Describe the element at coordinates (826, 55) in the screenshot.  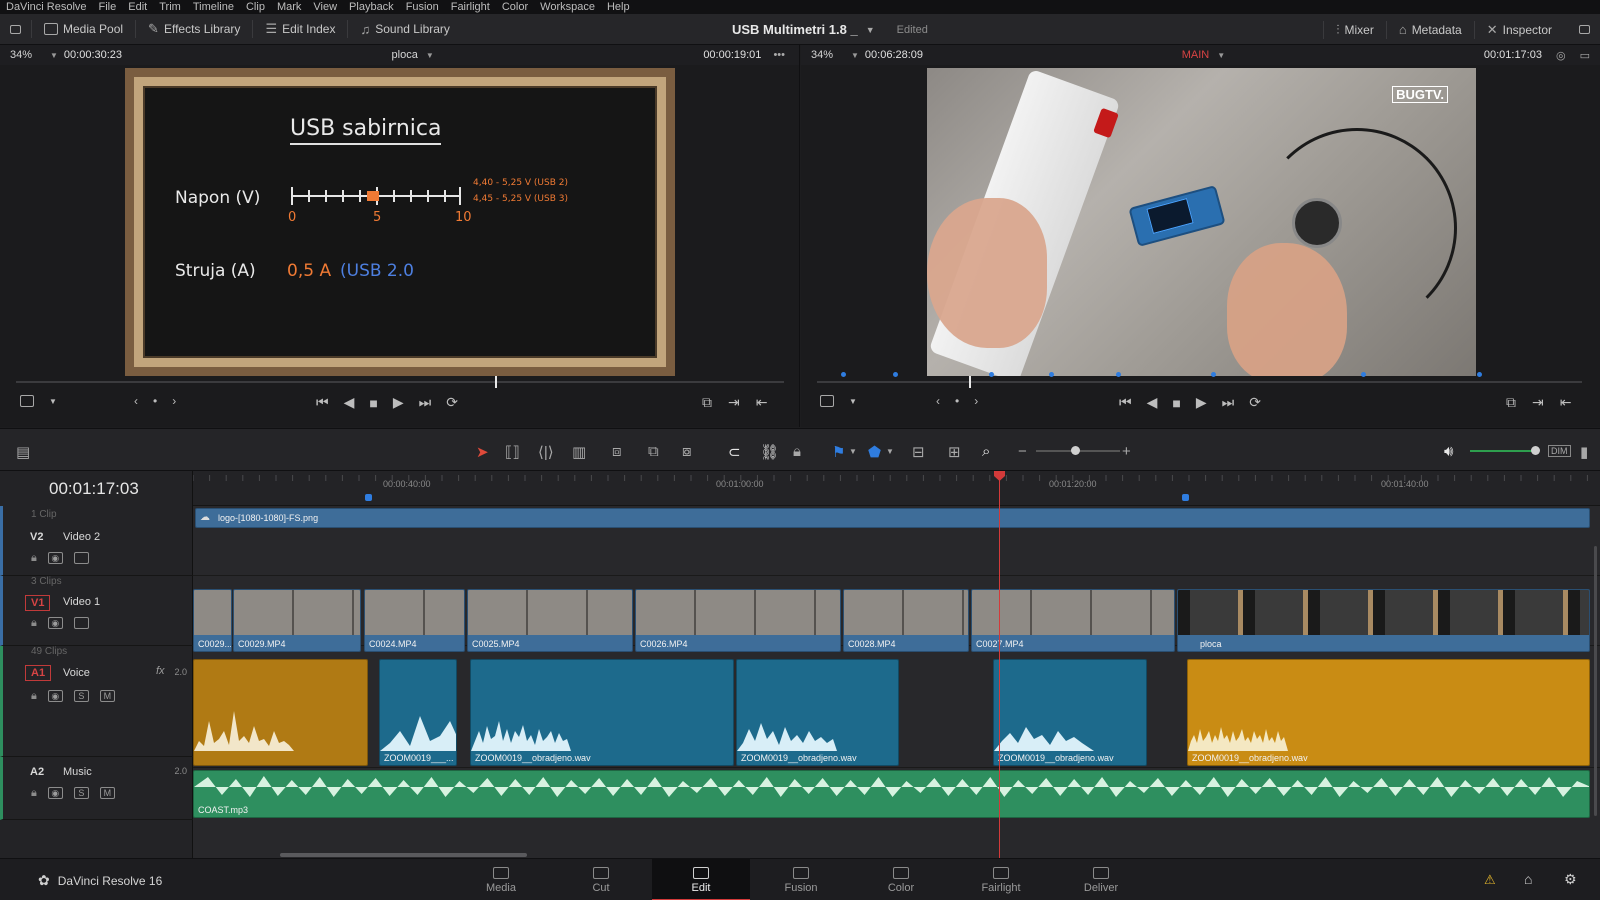
I see `timeline-zoom: 34%` at that location.